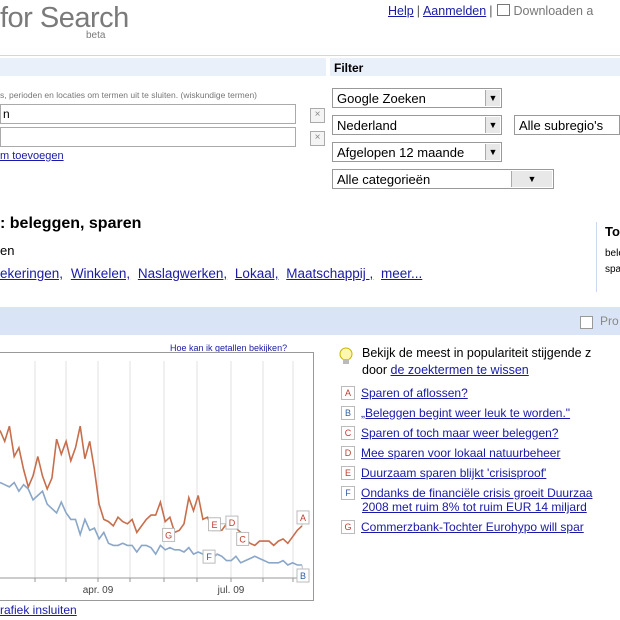 Image resolution: width=620 pixels, height=620 pixels. I want to click on annotation-letter: E, so click(214, 525).